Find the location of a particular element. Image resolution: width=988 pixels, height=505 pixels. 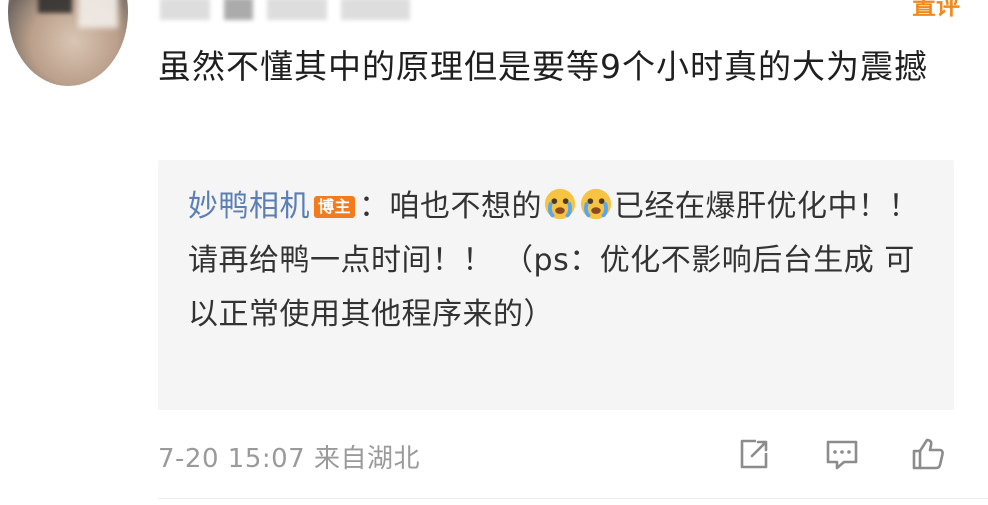

comment-button is located at coordinates (842, 454).